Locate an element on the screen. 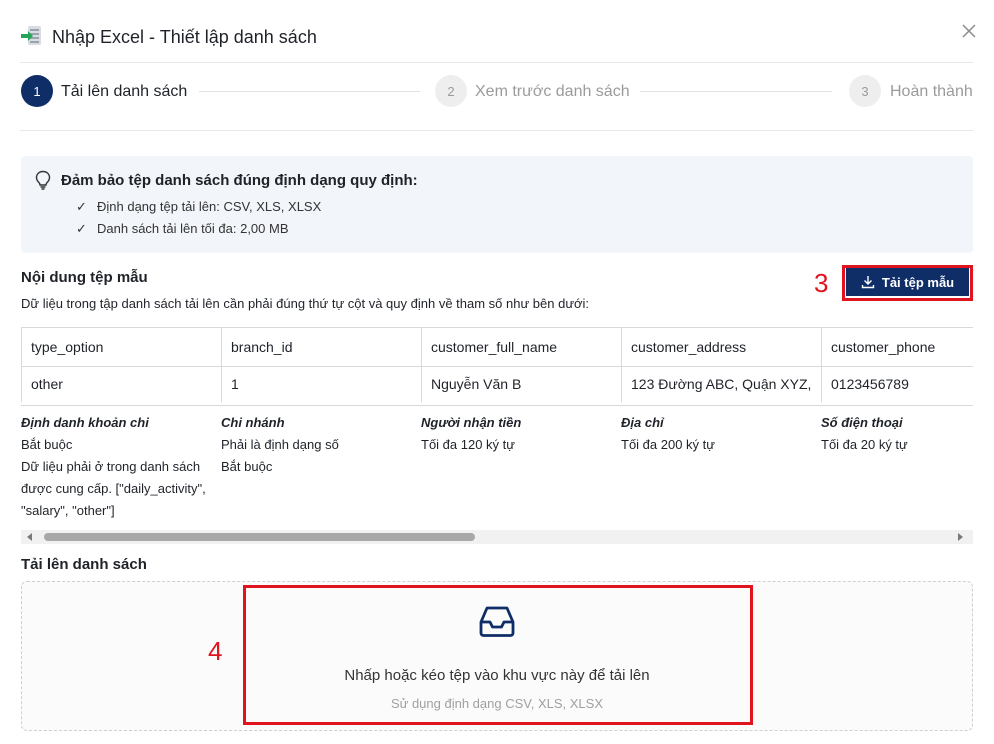  table-header-cell: customer_phone is located at coordinates (897, 347).